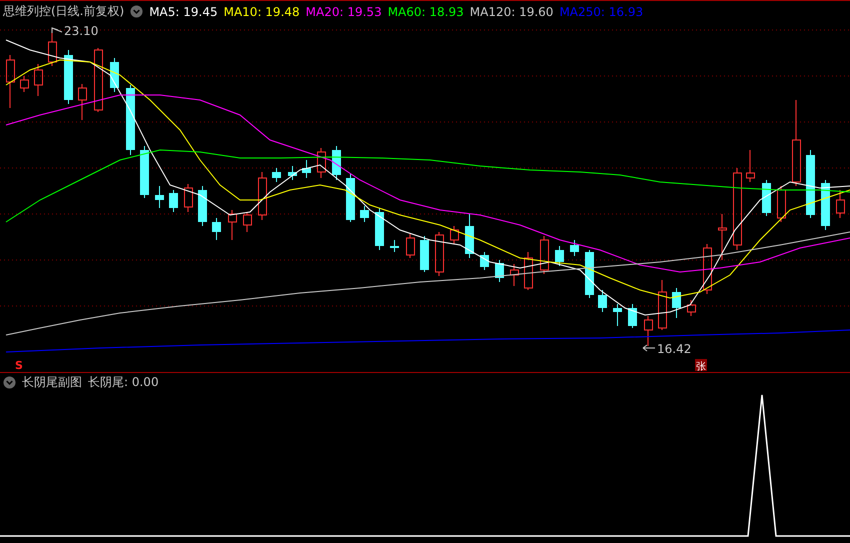 This screenshot has height=543, width=850. Describe the element at coordinates (183, 11) in the screenshot. I see `moving-average-label: MA5: 19.45` at that location.